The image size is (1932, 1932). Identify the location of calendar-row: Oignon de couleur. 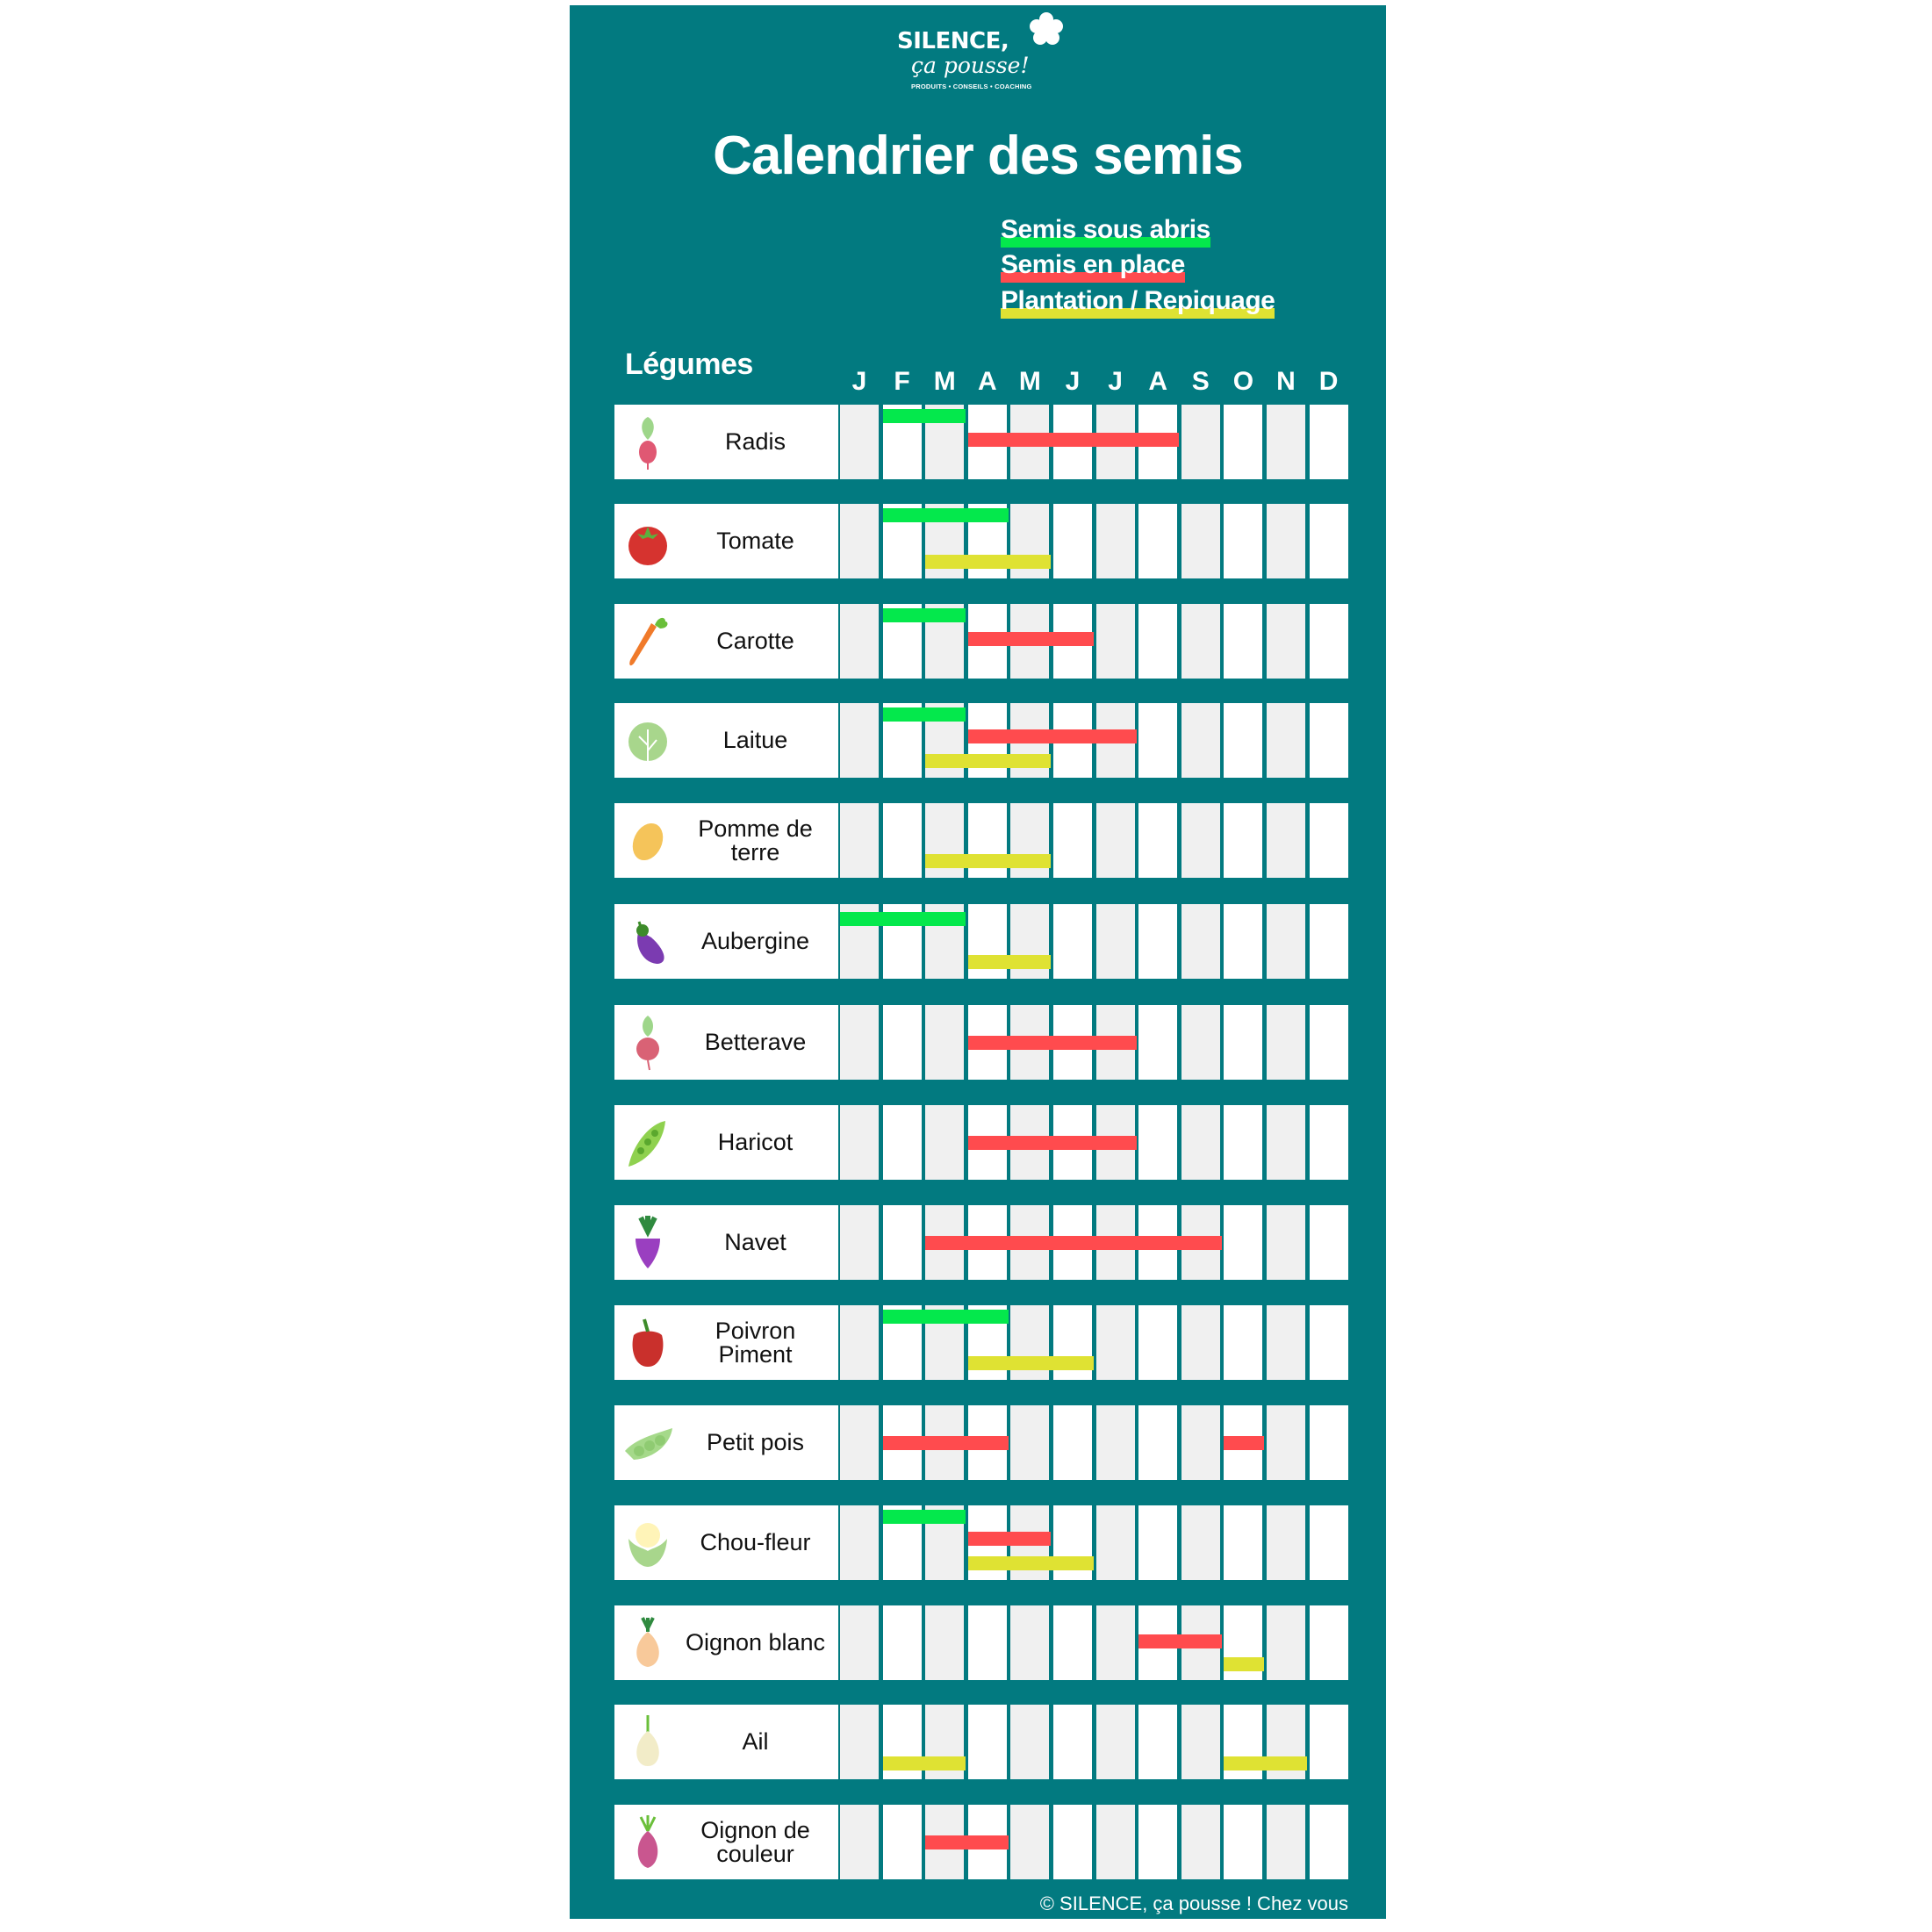
(981, 1842).